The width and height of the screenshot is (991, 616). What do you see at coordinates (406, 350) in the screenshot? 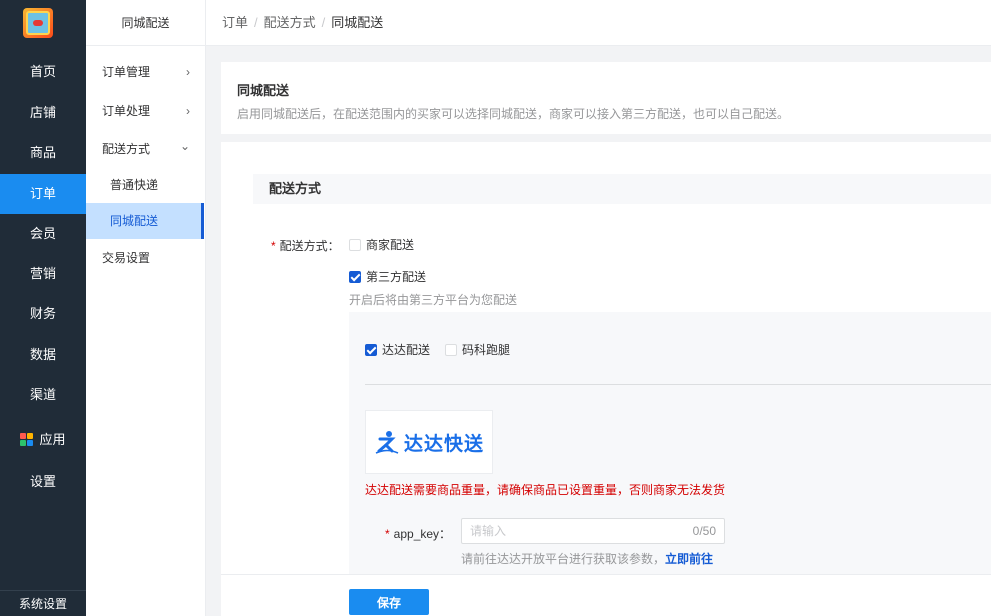
I see `checkbox-label: 达达配送` at bounding box center [406, 350].